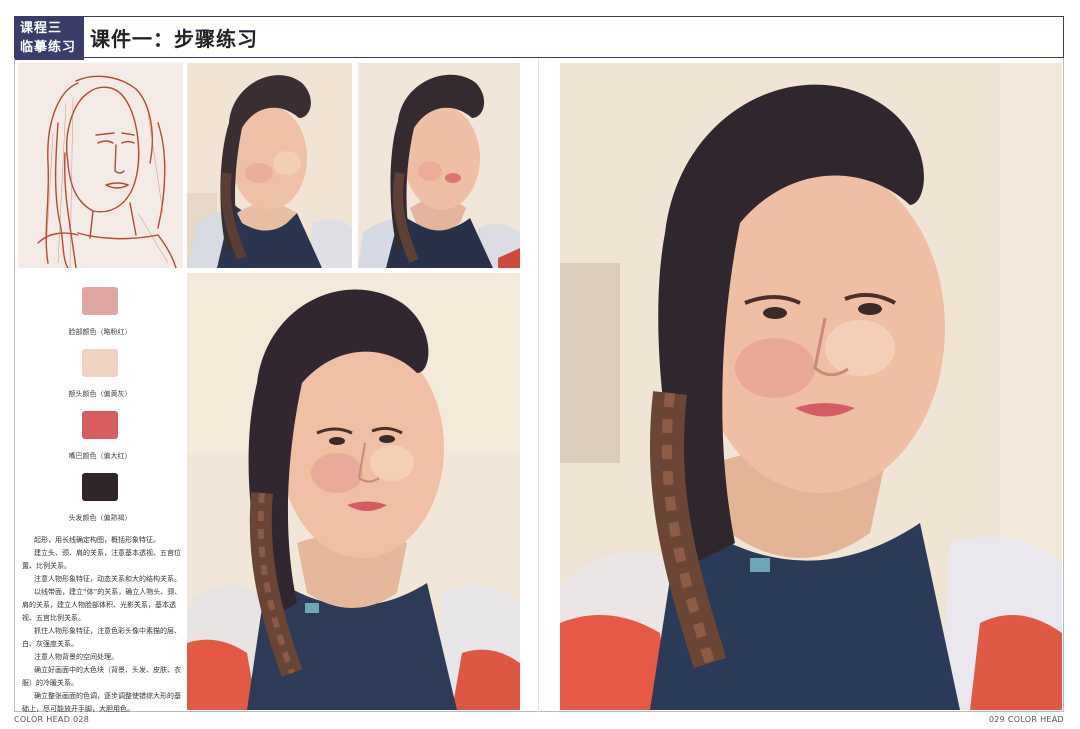 The width and height of the screenshot is (1080, 729). What do you see at coordinates (100, 301) in the screenshot?
I see `swatch-face-color` at bounding box center [100, 301].